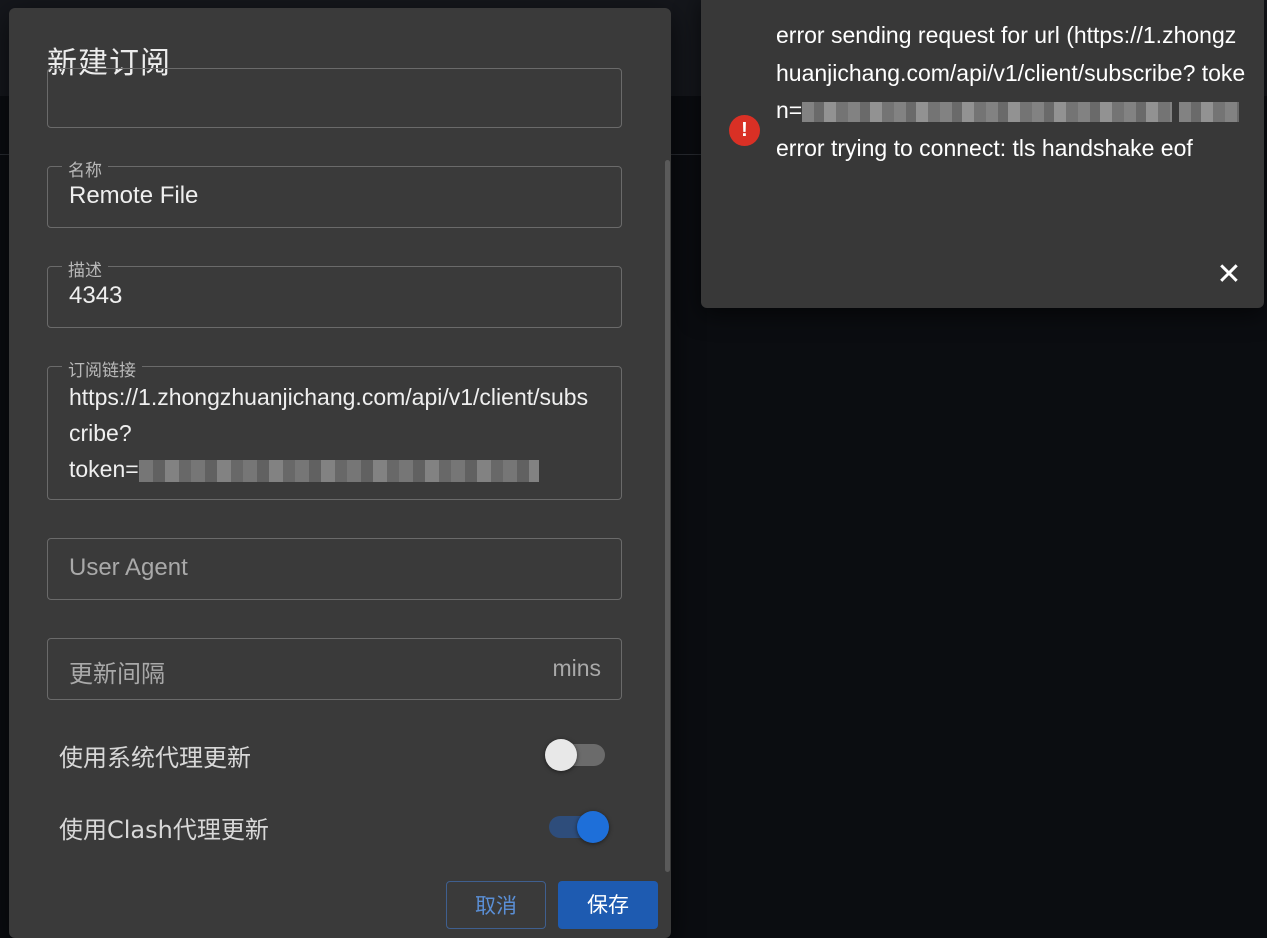 The image size is (1267, 938). Describe the element at coordinates (334, 98) in the screenshot. I see `type-field-partial` at that location.